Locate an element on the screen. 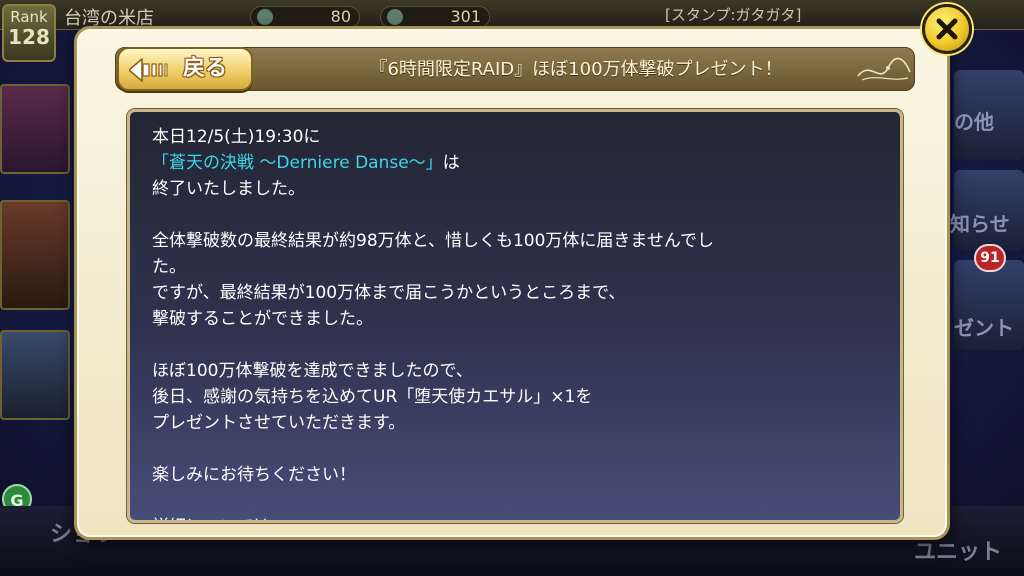 This screenshot has width=1024, height=576. rank-value: 128 is located at coordinates (29, 37).